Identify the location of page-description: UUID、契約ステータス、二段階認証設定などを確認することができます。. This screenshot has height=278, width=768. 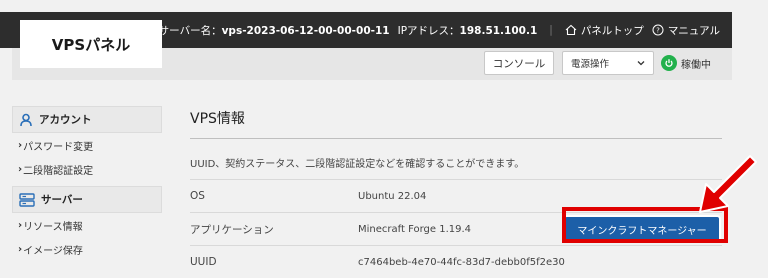
(357, 164).